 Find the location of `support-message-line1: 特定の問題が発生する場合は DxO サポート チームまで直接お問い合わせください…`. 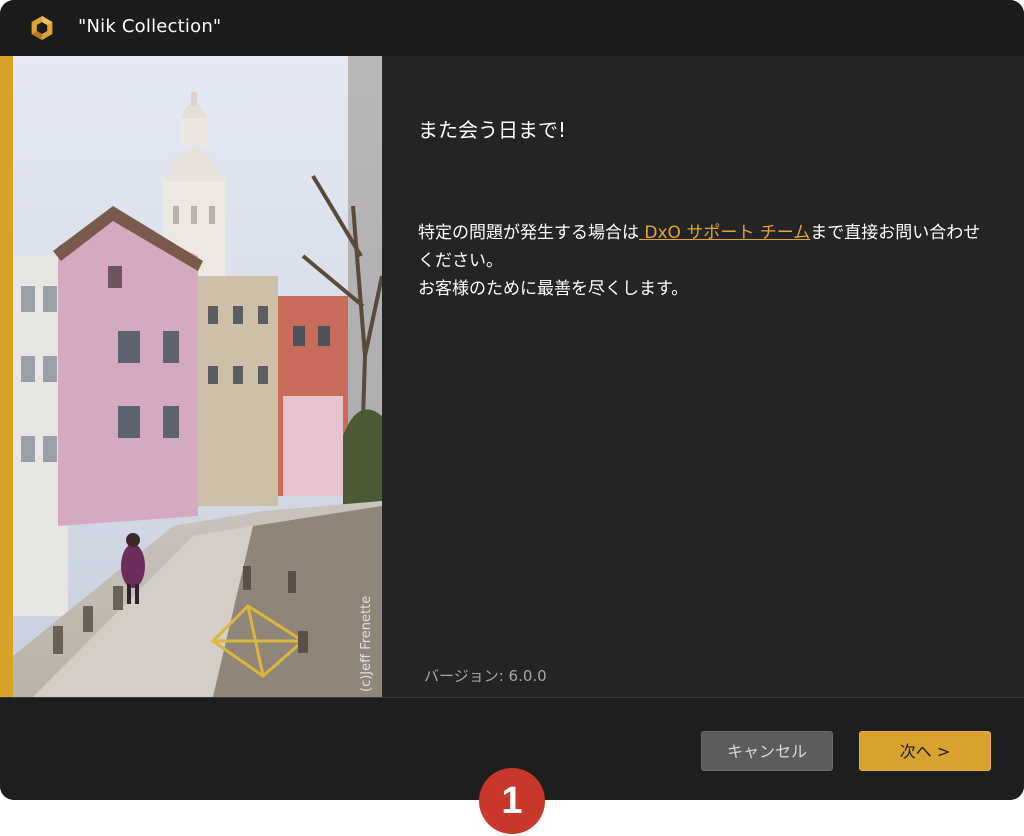

support-message-line1: 特定の問題が発生する場合は DxO サポート チームまで直接お問い合わせください… is located at coordinates (703, 247).